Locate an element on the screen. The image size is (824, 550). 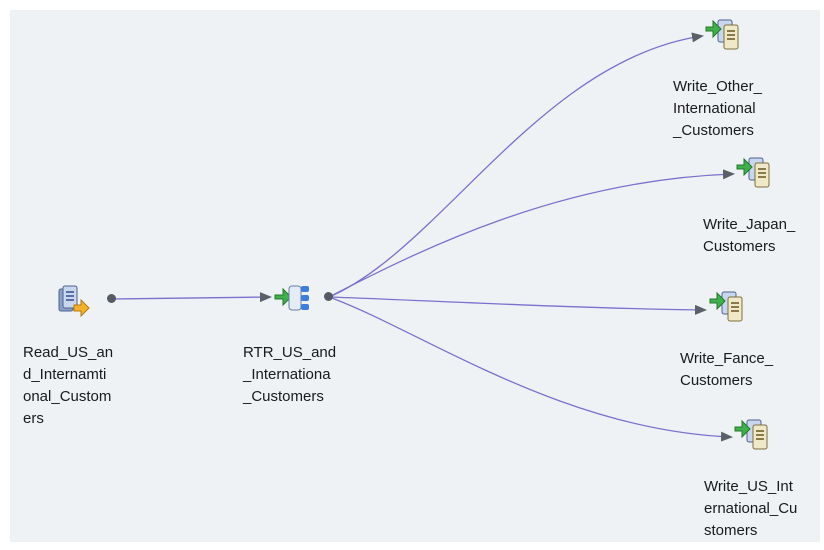
link-read-to-router is located at coordinates (191, 297).